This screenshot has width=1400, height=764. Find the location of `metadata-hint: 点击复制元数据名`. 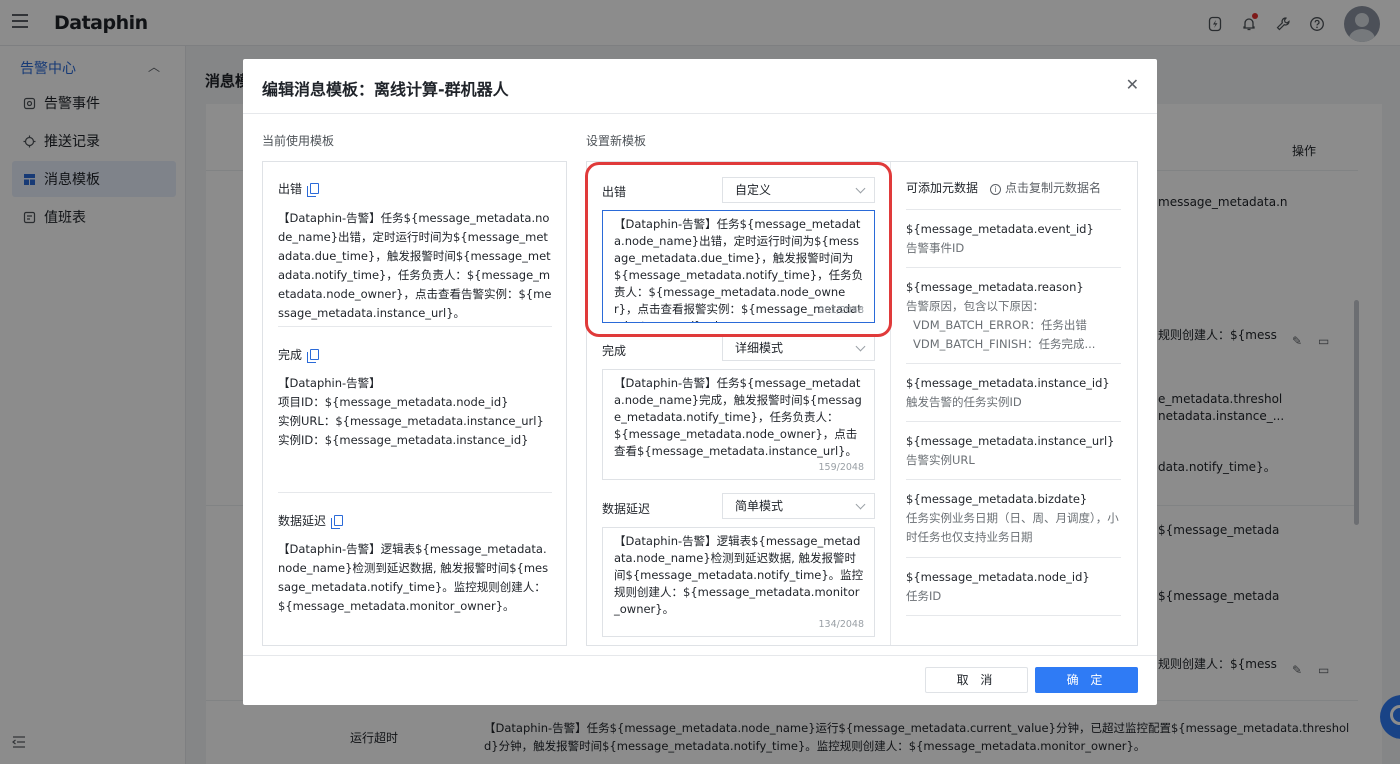

metadata-hint: 点击复制元数据名 is located at coordinates (1053, 188).